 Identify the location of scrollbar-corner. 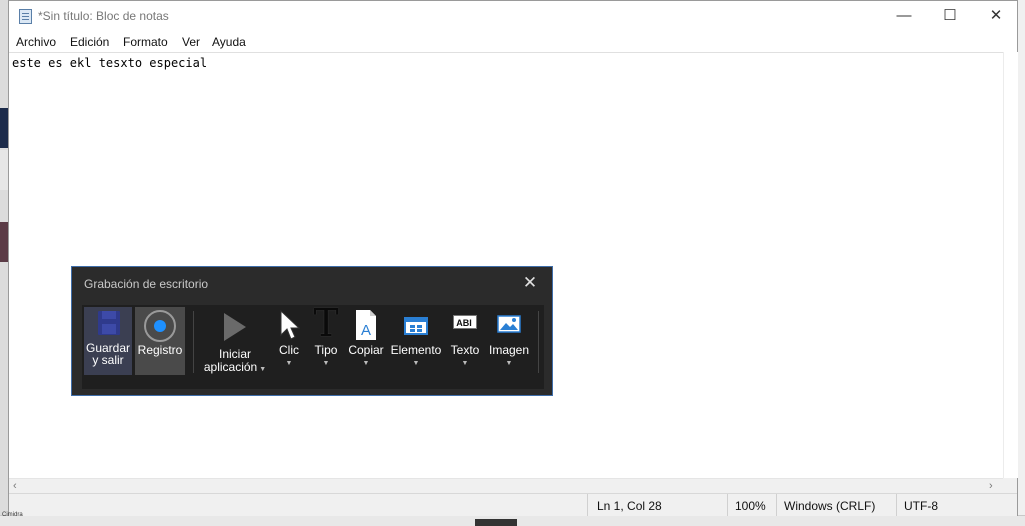
(1010, 485).